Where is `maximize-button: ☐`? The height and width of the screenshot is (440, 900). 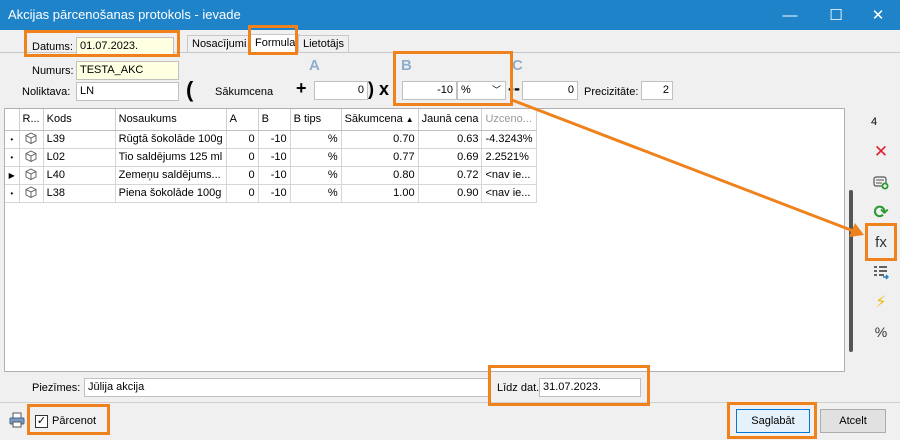
maximize-button: ☐ is located at coordinates (836, 15).